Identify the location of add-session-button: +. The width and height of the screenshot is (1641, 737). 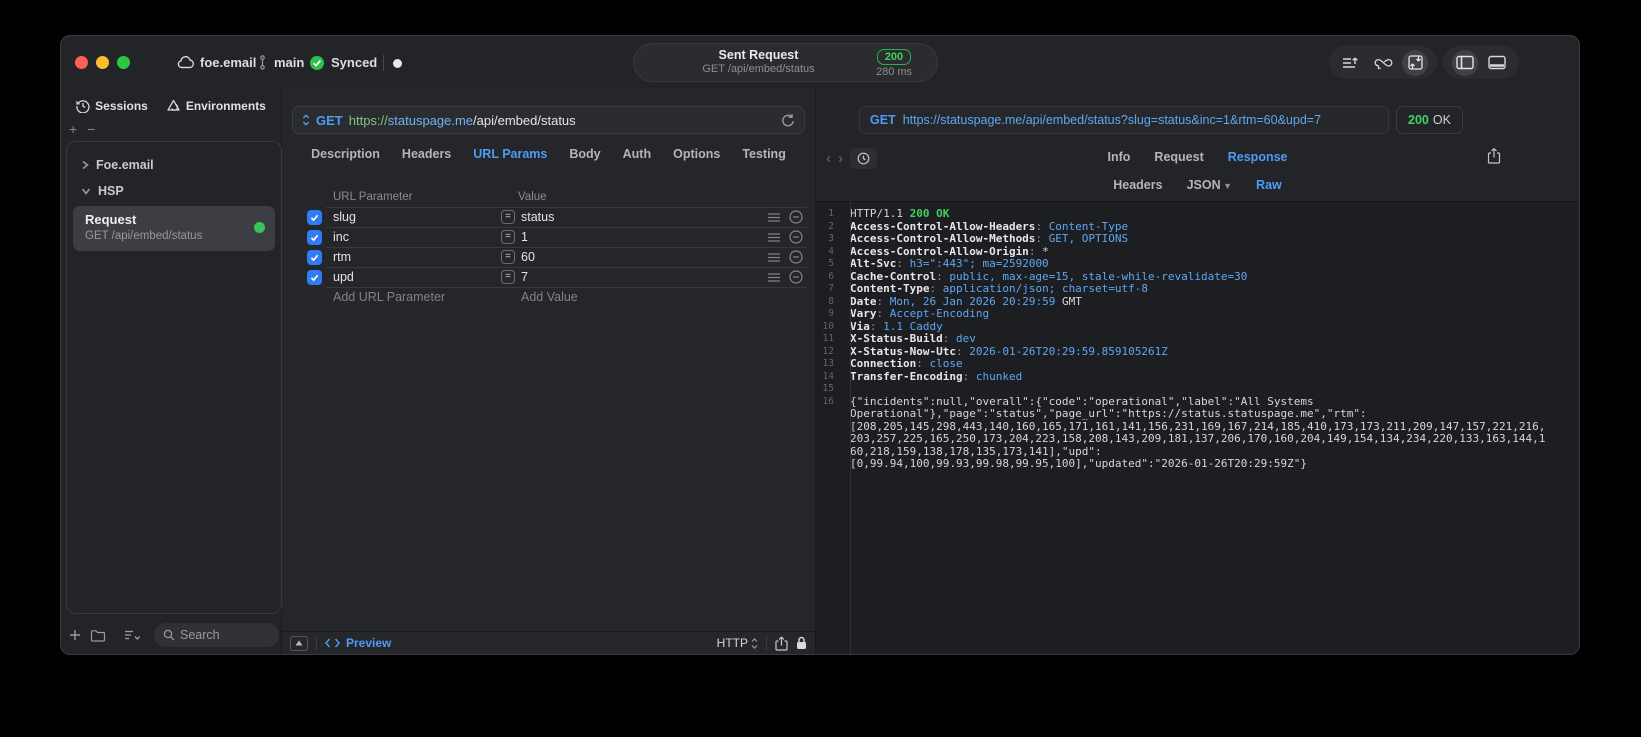
(78, 129).